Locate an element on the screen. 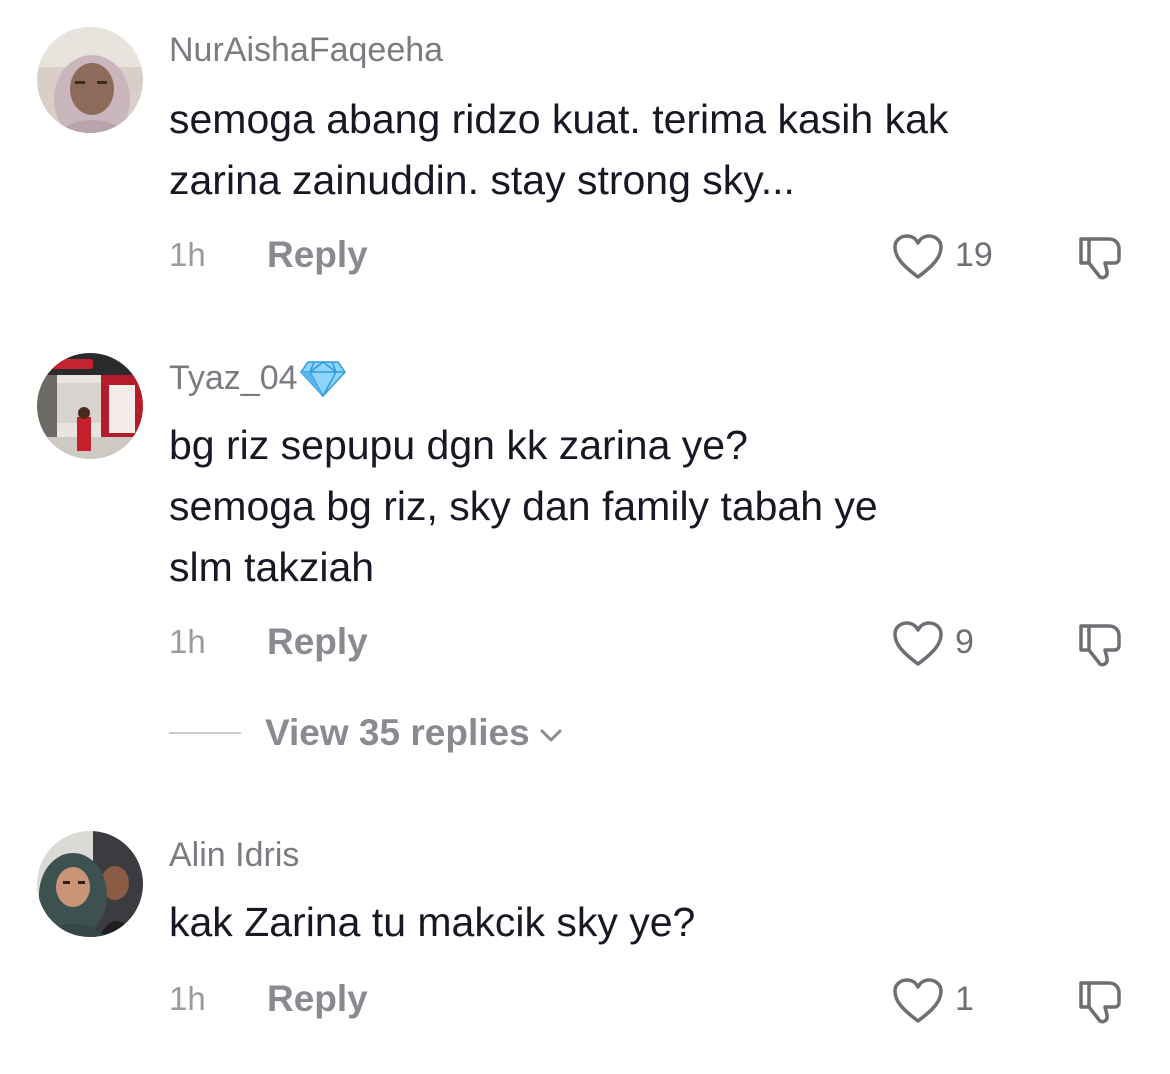  username-label: Tyaz_04 is located at coordinates (233, 378).